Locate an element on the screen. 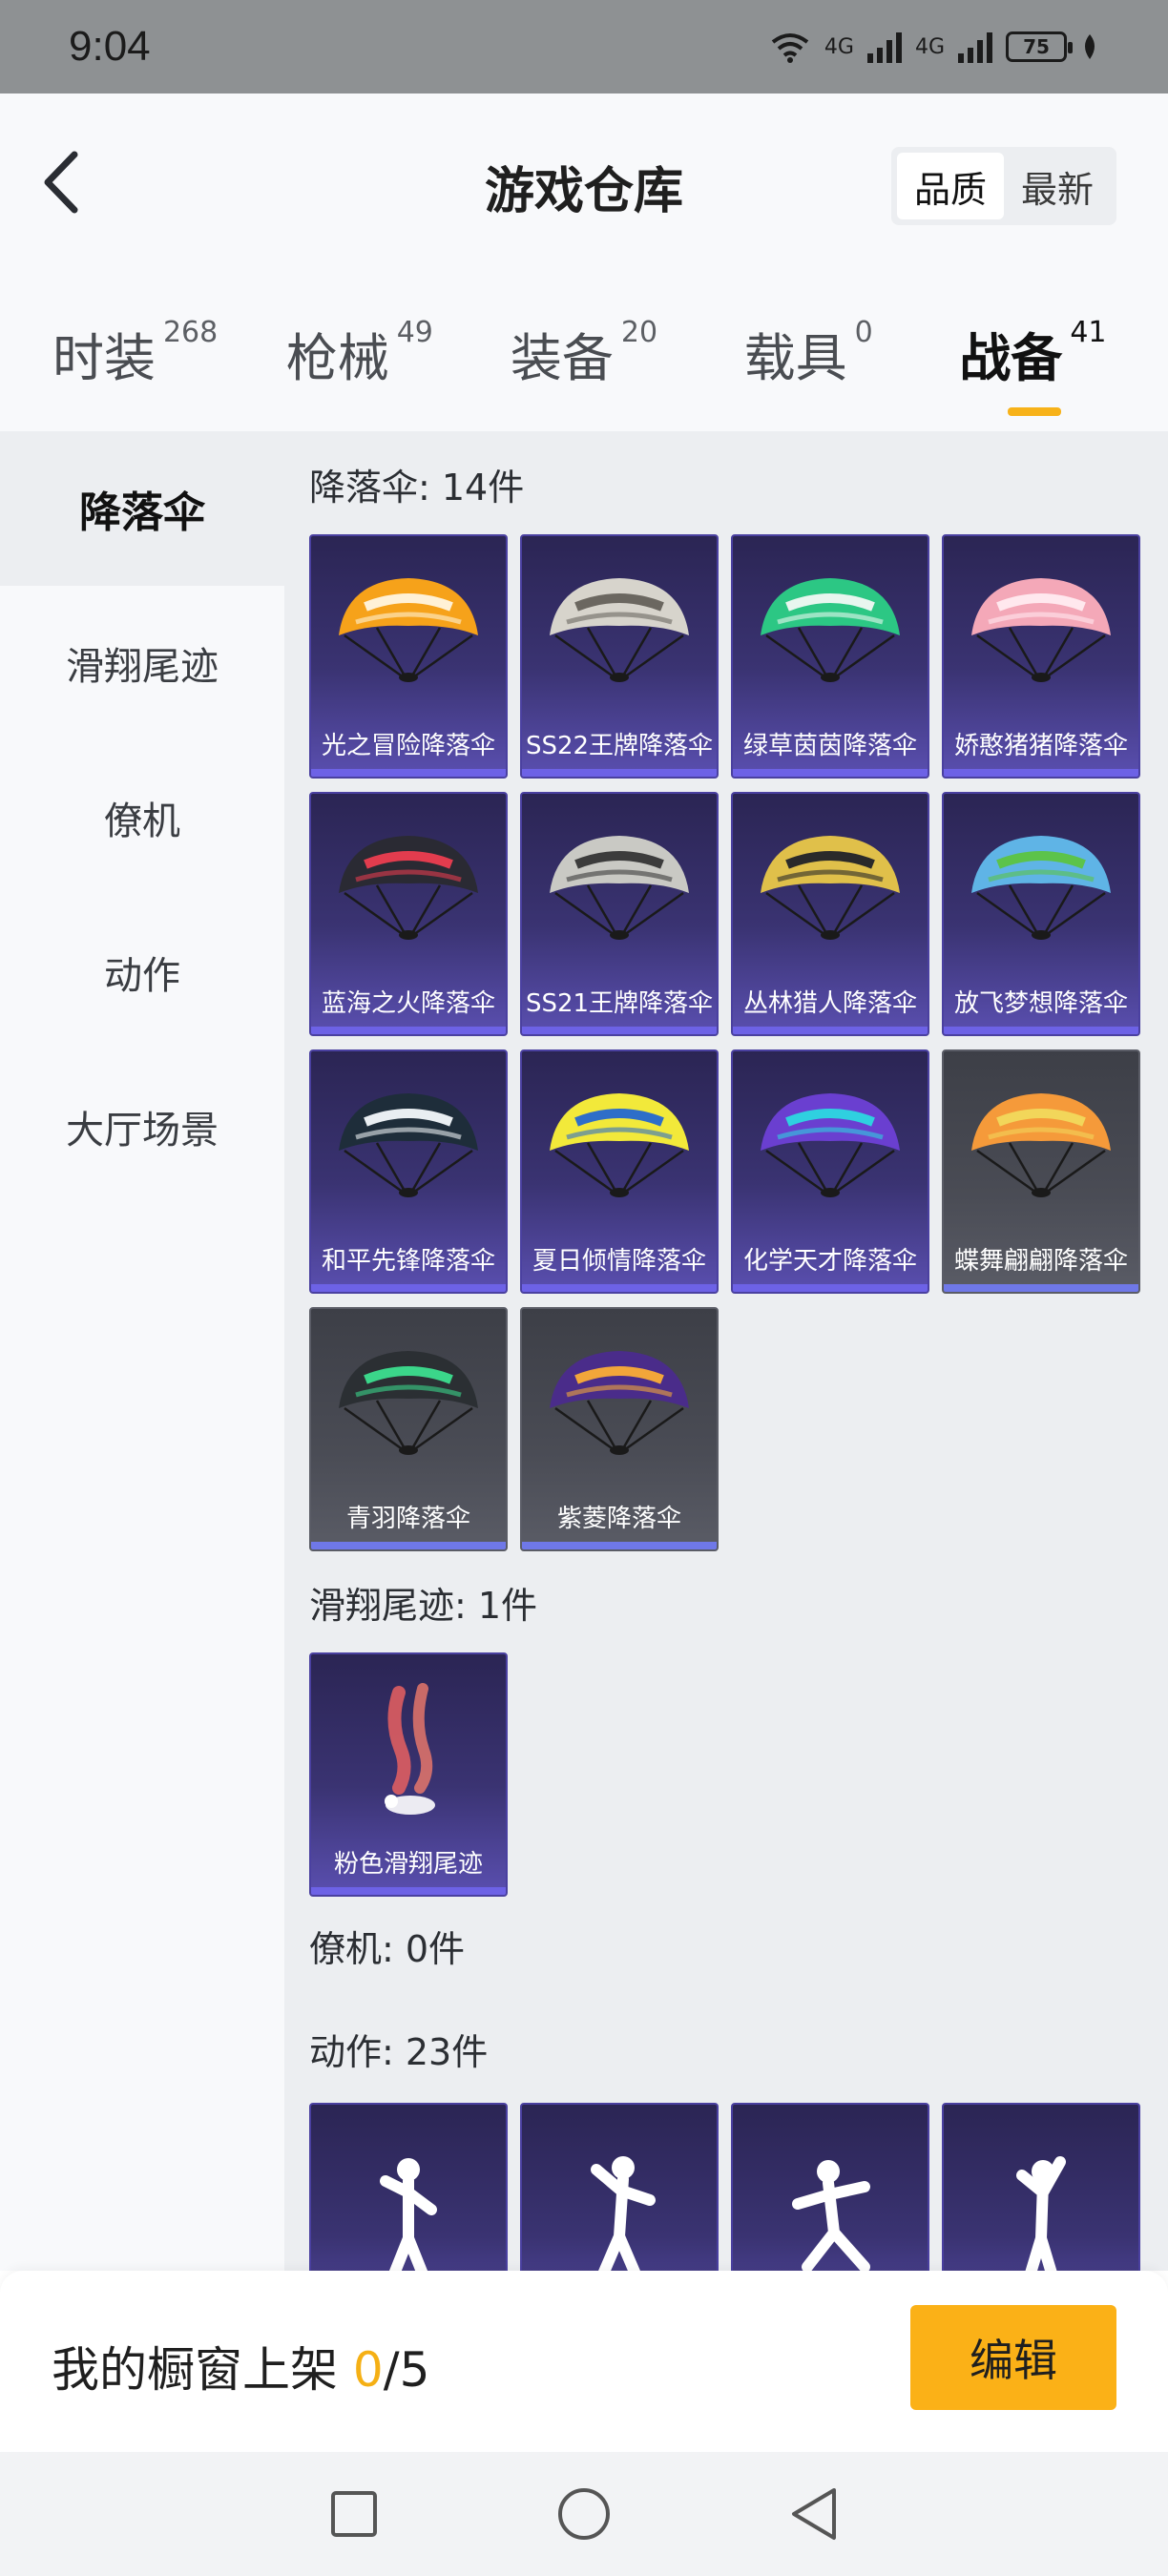  showcase-label-text: 我的橱窗上架 is located at coordinates (202, 2370).